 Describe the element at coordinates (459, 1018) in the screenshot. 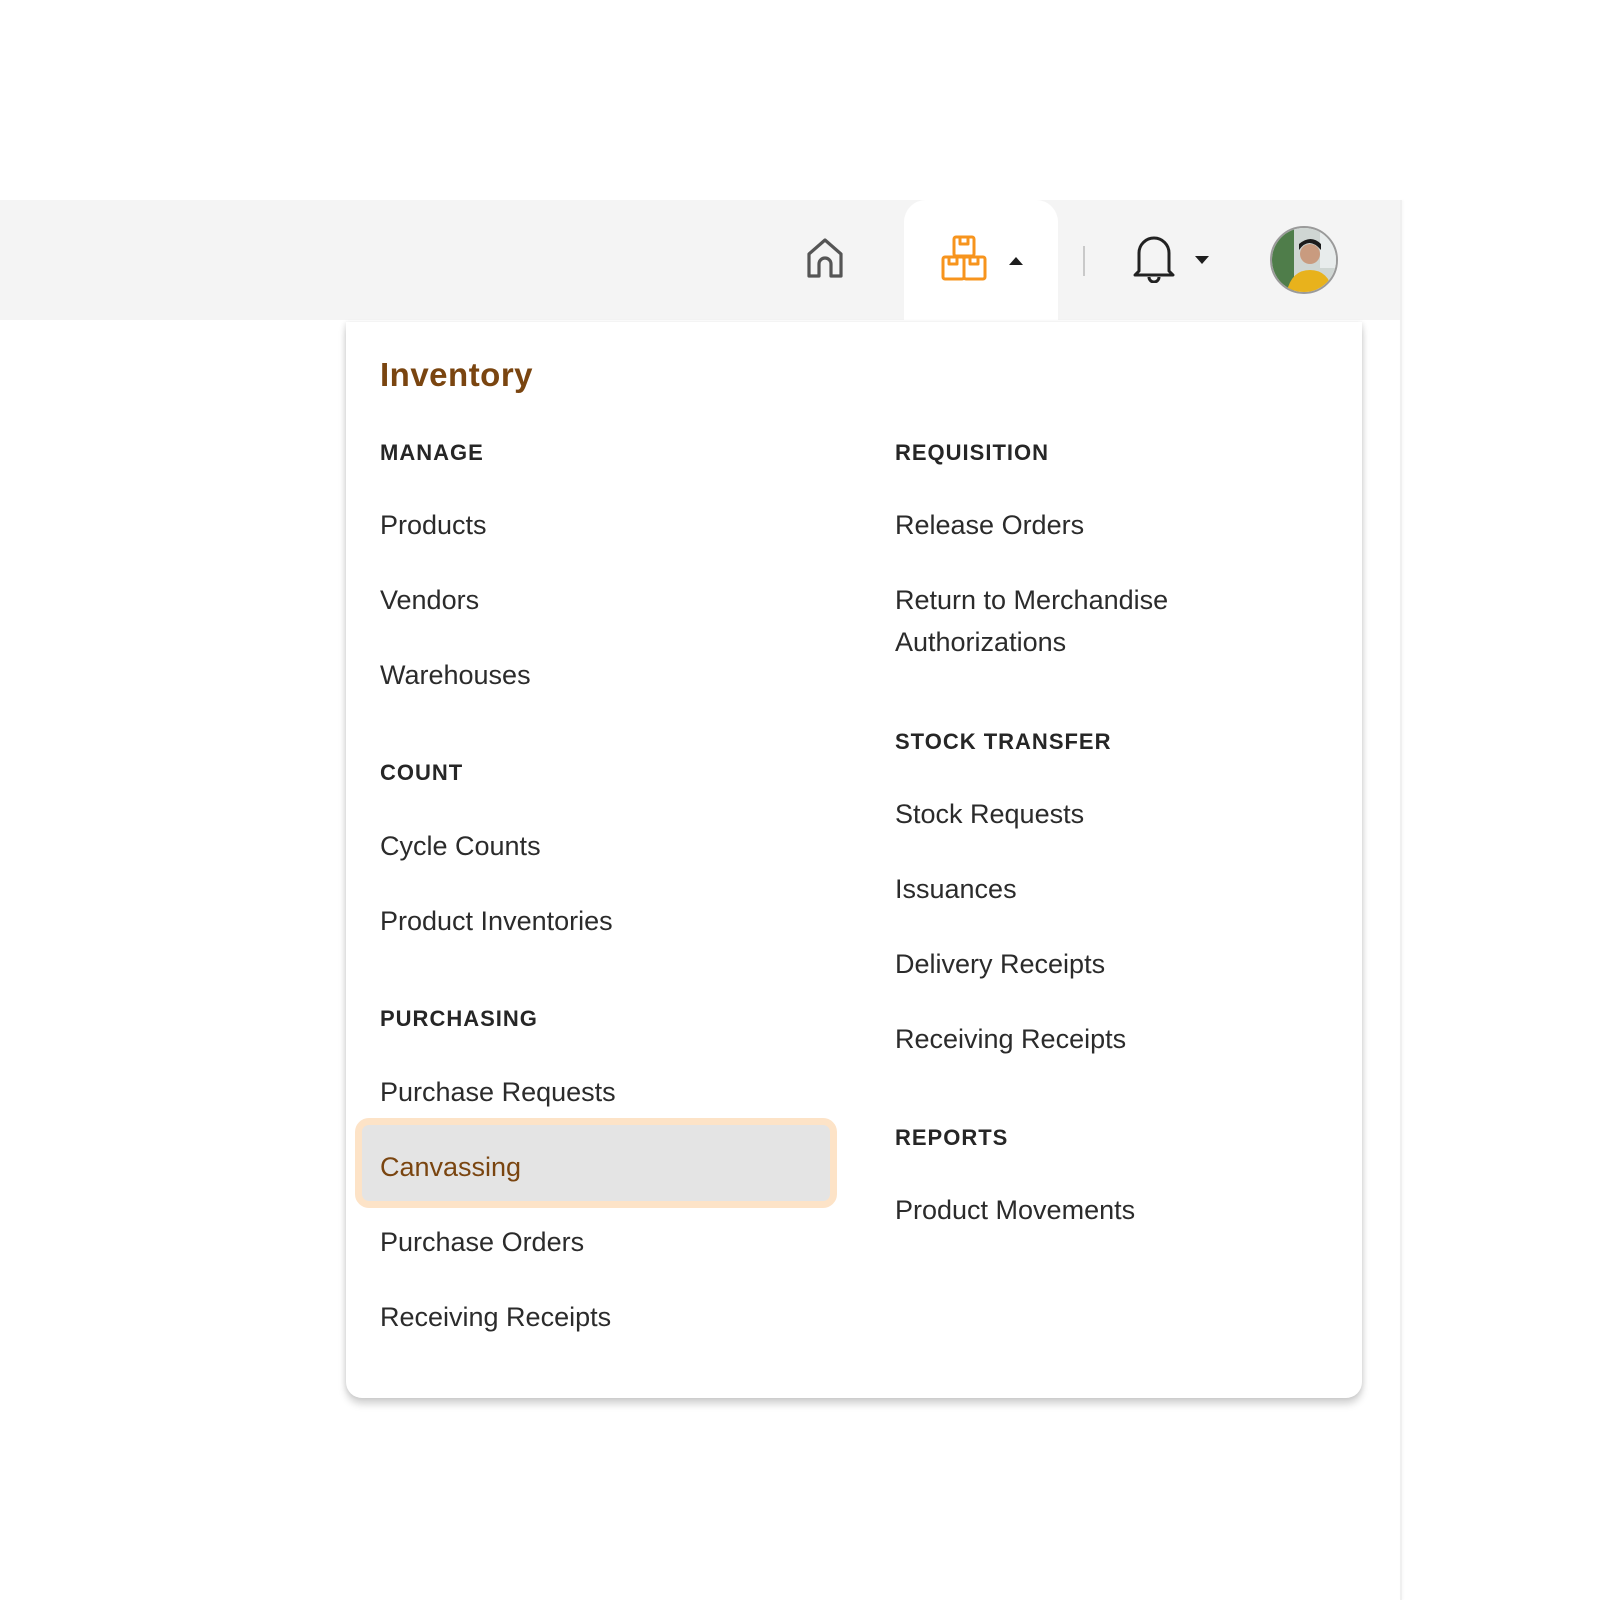

I see `section-heading-purchasing: PURCHASING` at that location.